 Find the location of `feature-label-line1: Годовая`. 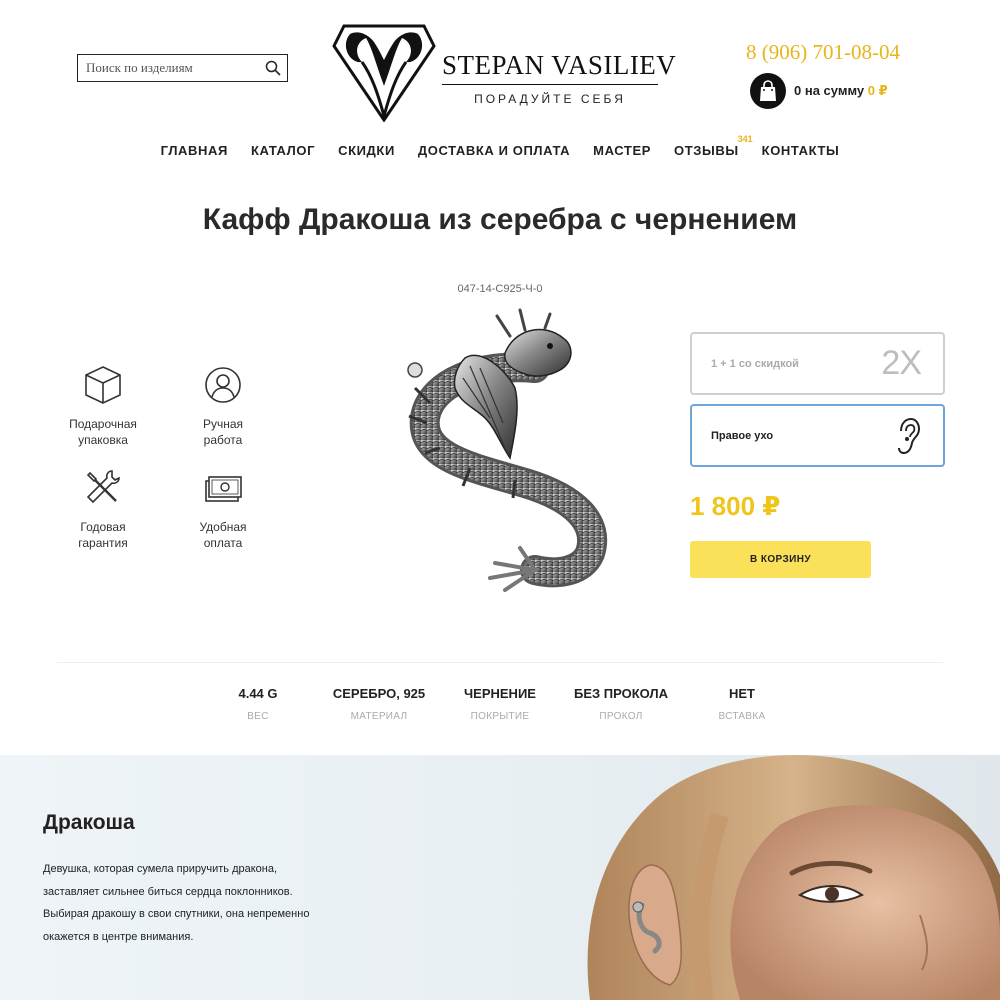

feature-label-line1: Годовая is located at coordinates (103, 527).